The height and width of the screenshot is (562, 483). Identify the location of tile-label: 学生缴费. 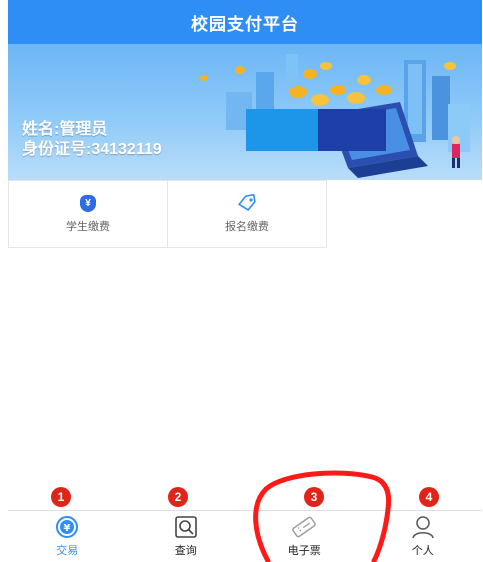
(88, 226).